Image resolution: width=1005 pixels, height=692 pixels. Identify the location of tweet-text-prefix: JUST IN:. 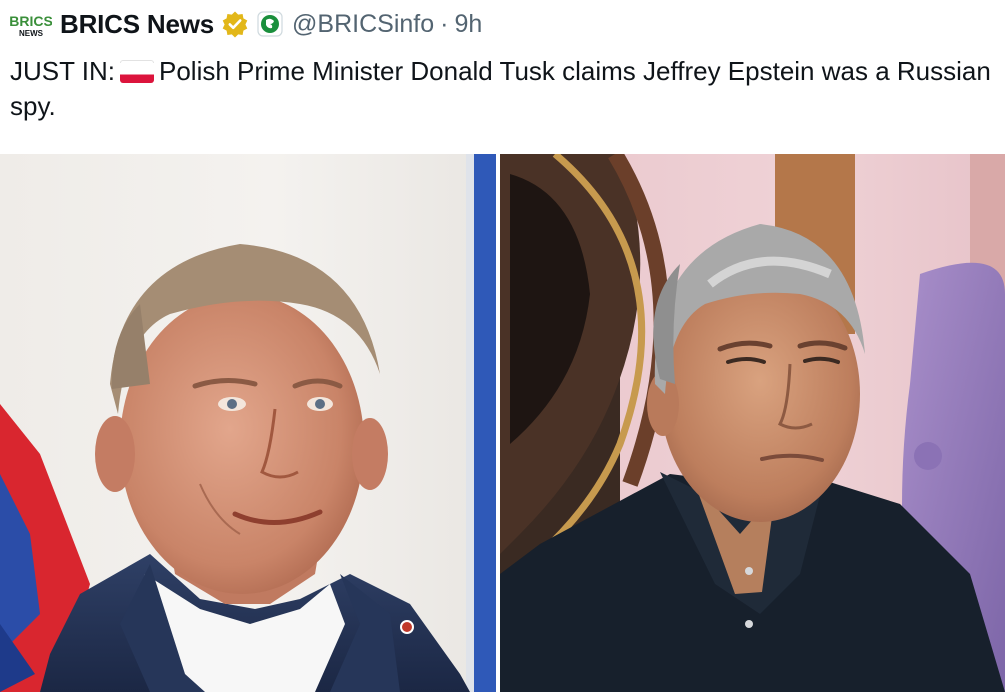
(62, 71).